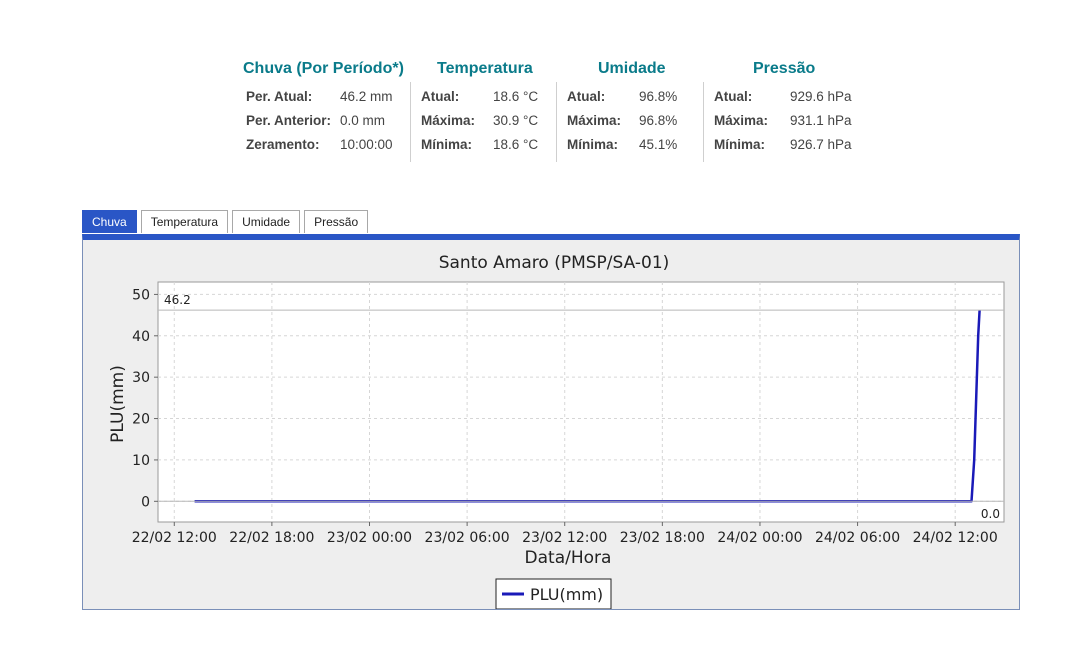 Image resolution: width=1072 pixels, height=647 pixels. Describe the element at coordinates (145, 502) in the screenshot. I see `y-tick-label: 0` at that location.